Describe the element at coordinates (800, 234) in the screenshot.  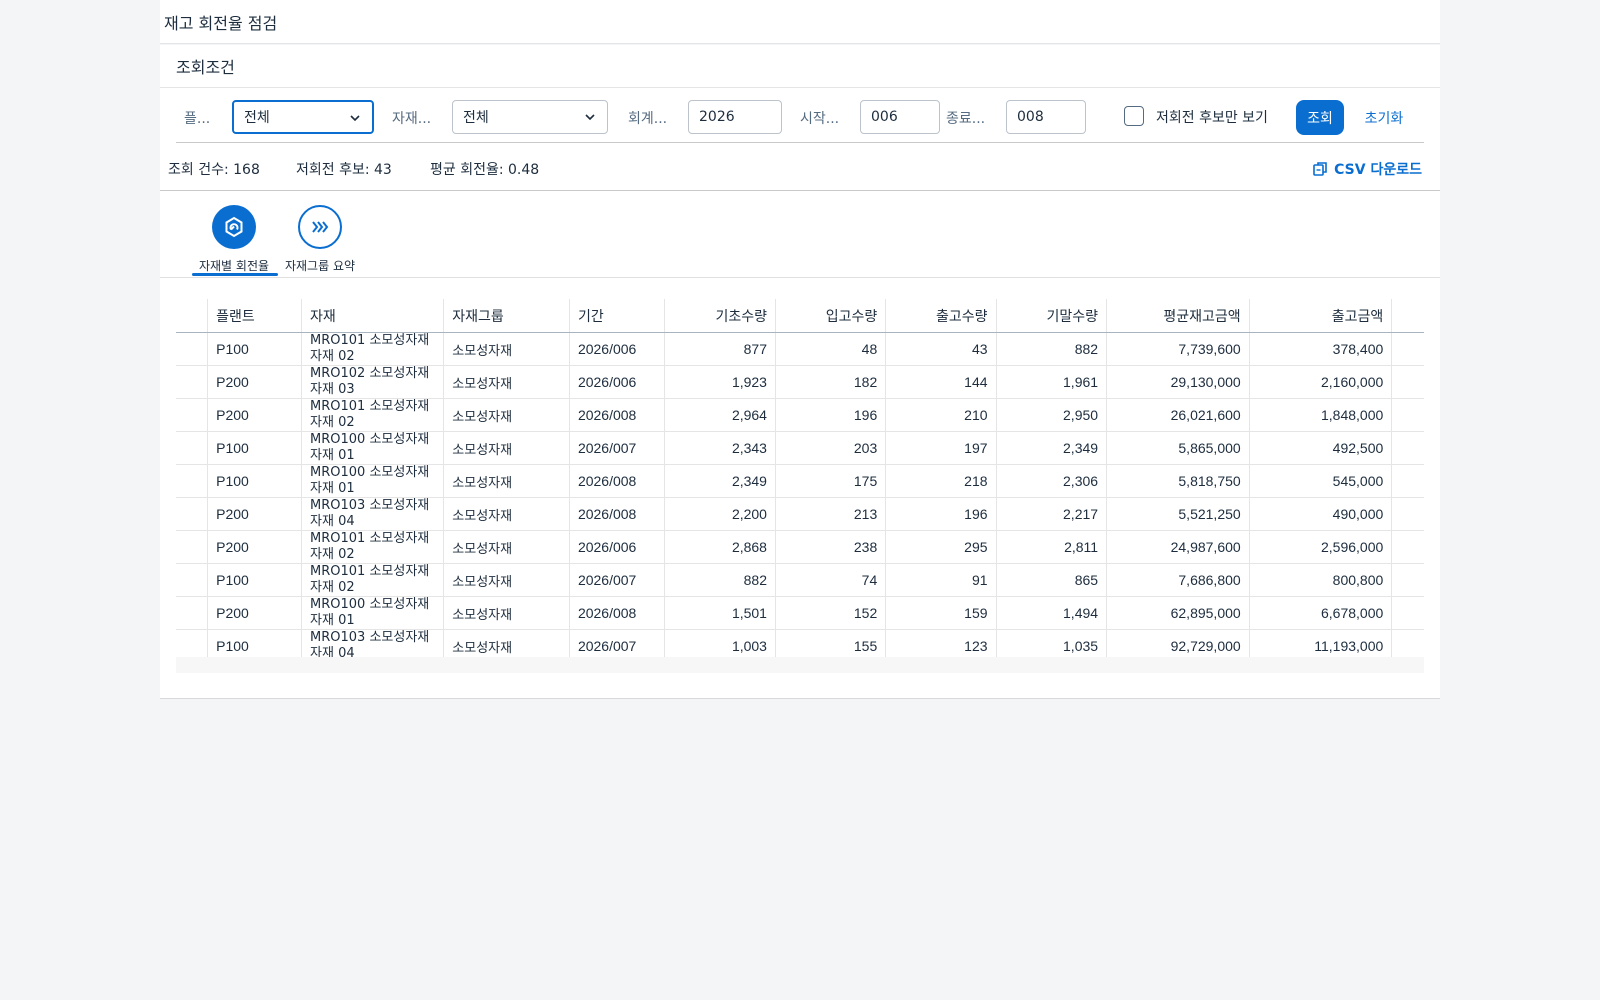
I see `tab-bar: 자재별 회전율 자재그룹 요약` at that location.